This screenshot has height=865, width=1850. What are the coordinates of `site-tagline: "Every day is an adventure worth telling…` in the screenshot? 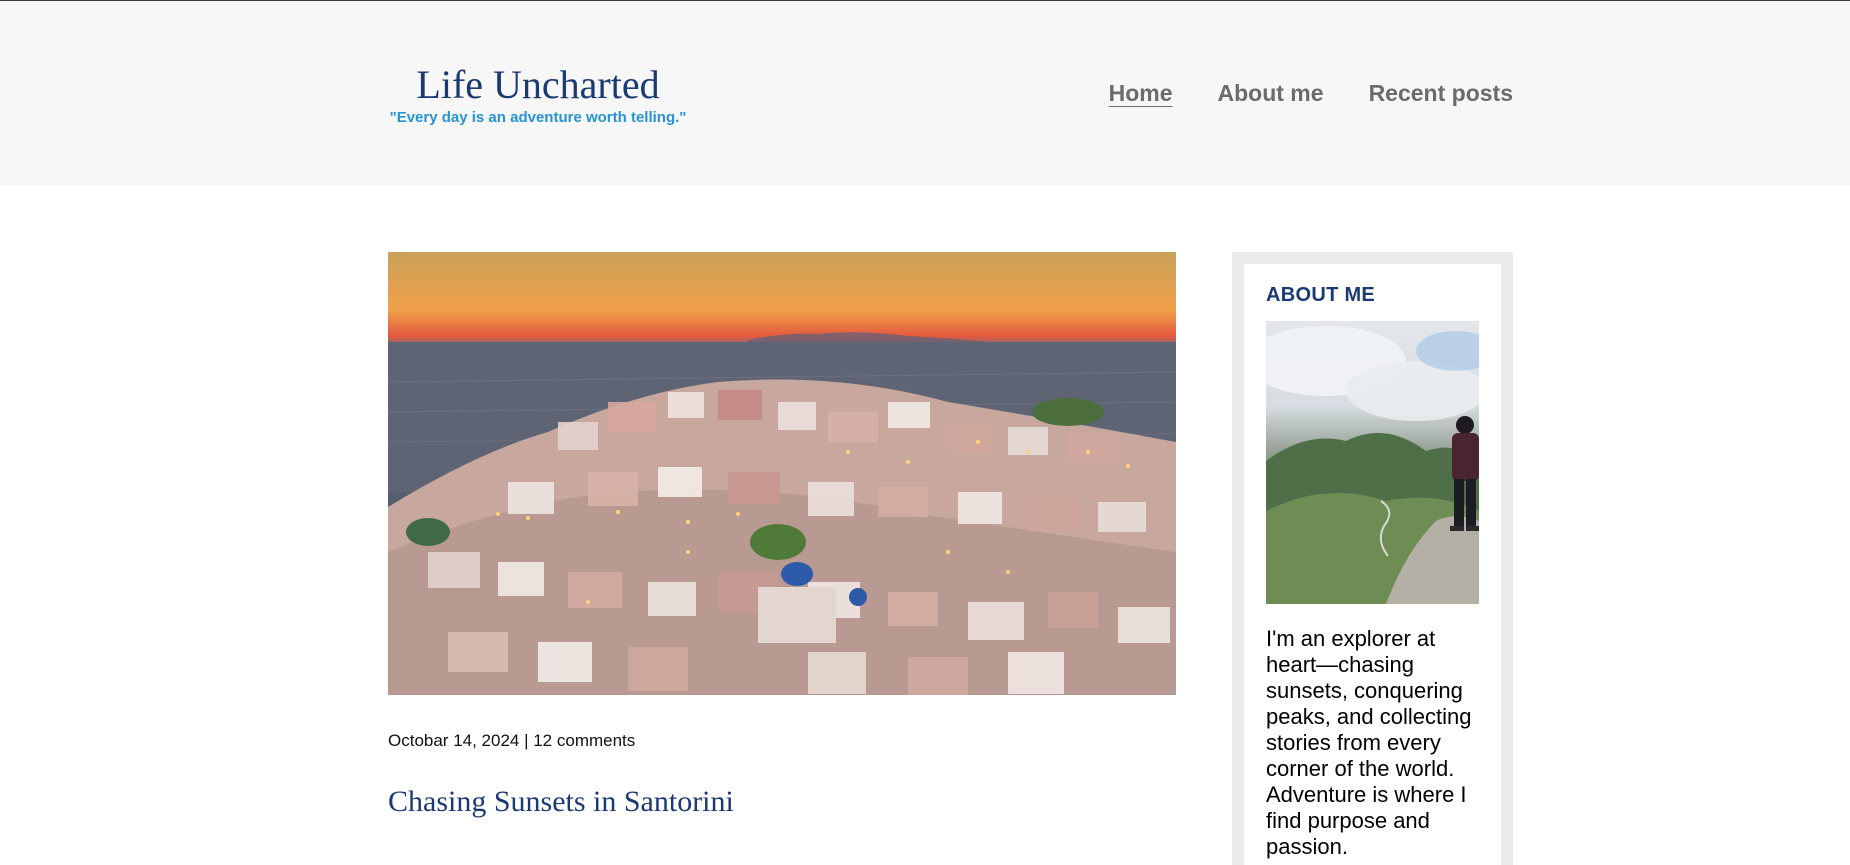 It's located at (538, 117).